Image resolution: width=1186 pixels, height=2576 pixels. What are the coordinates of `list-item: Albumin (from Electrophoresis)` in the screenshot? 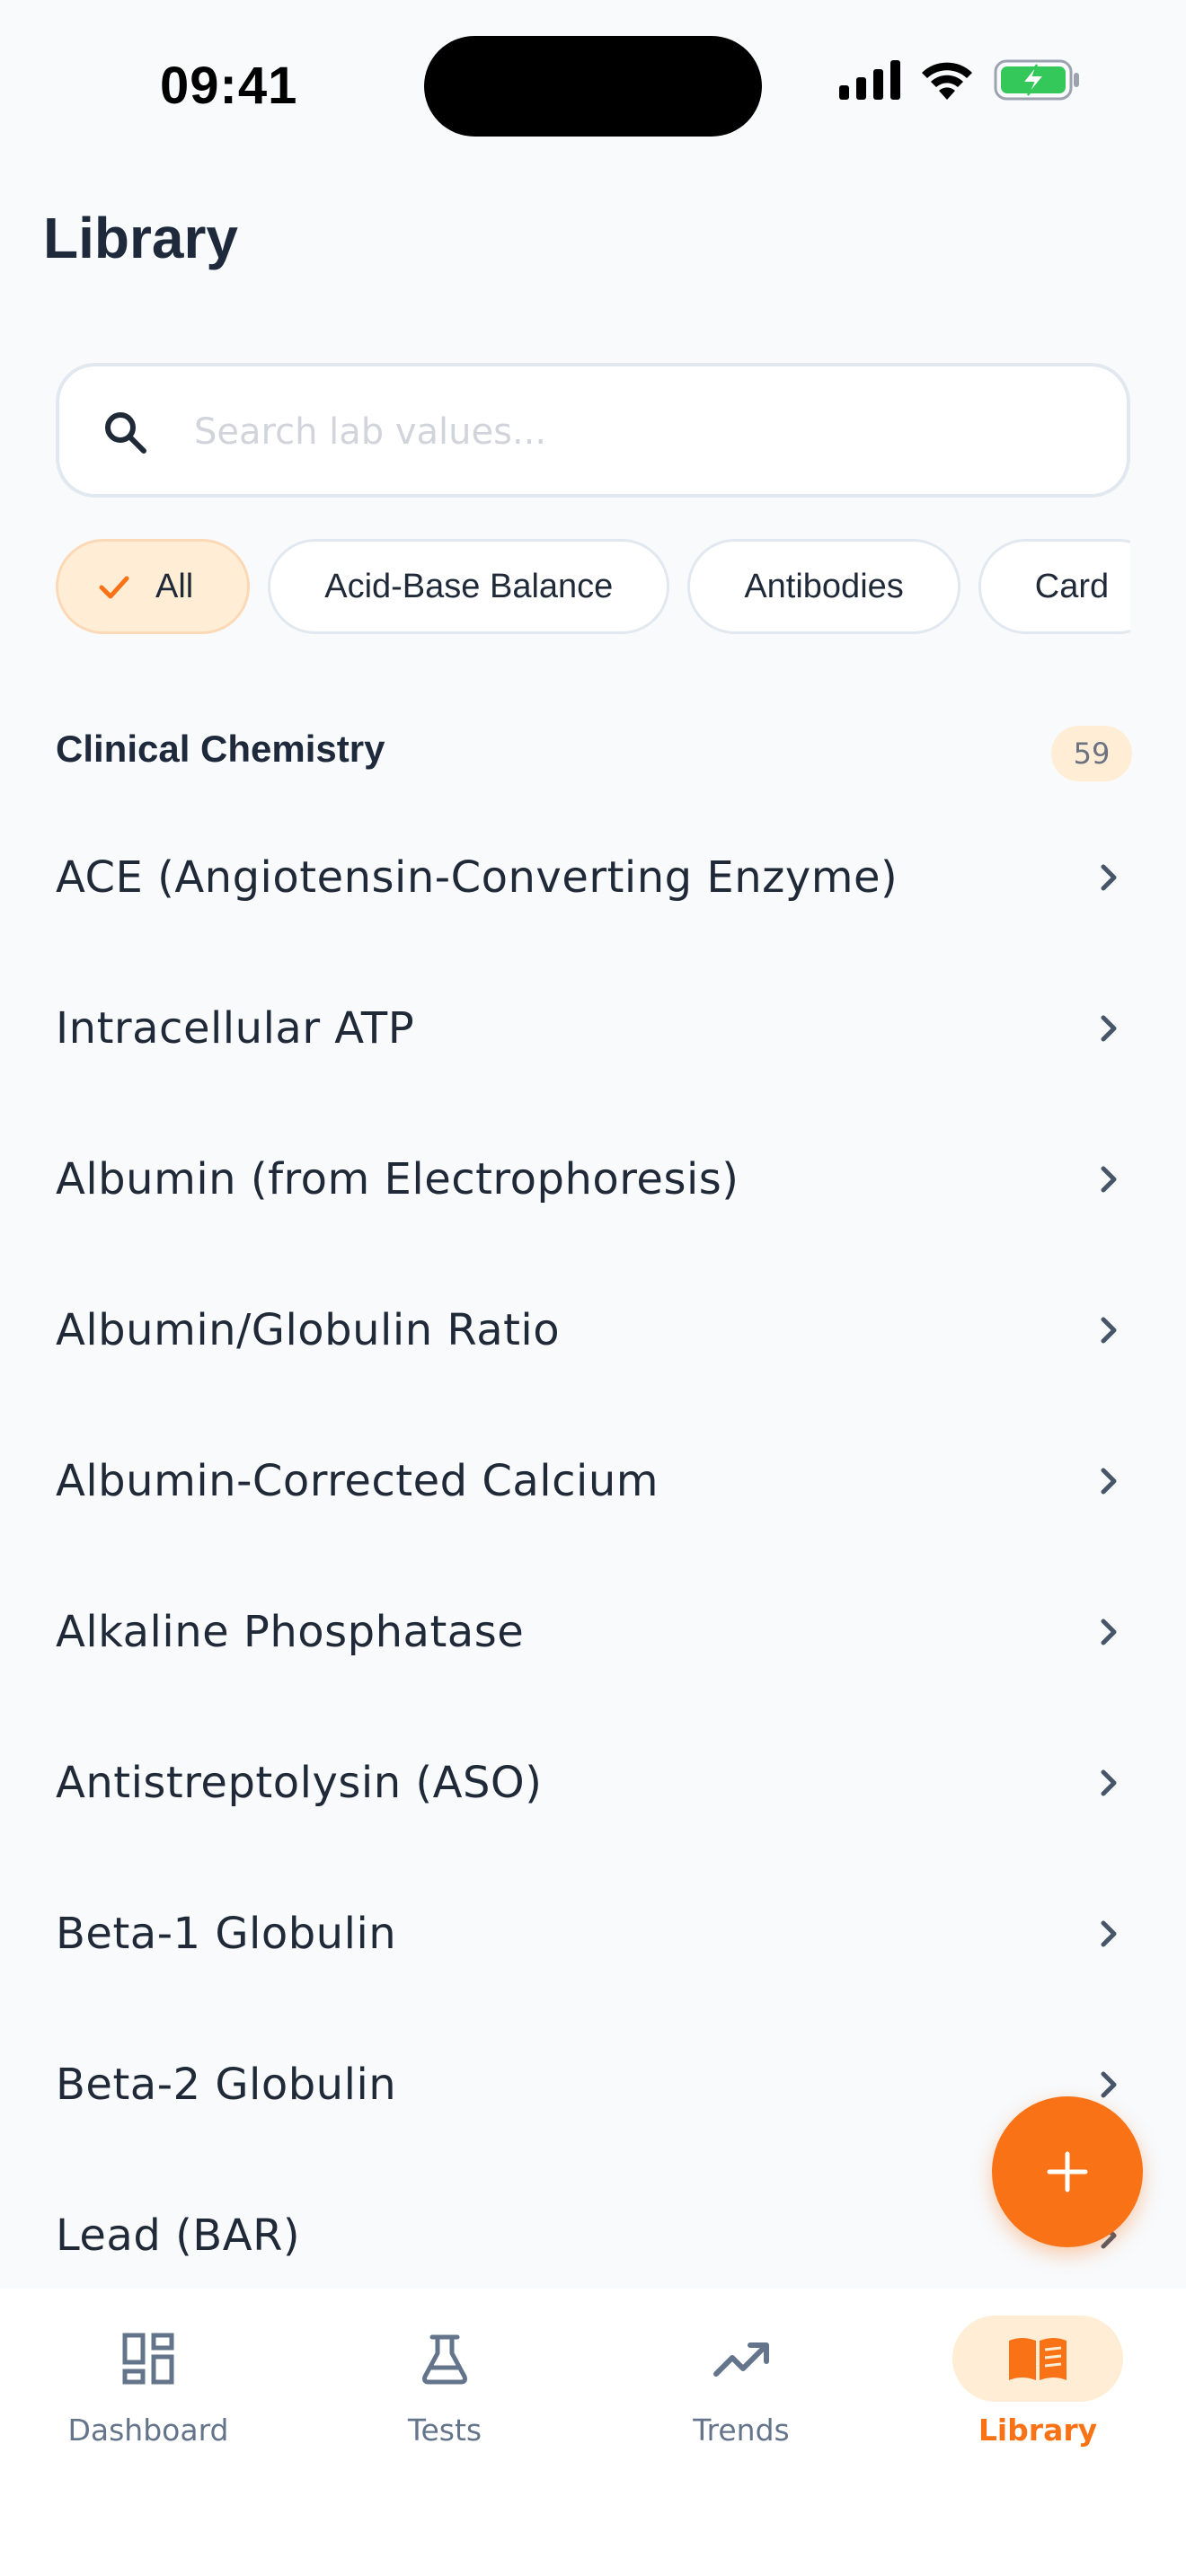 It's located at (593, 1179).